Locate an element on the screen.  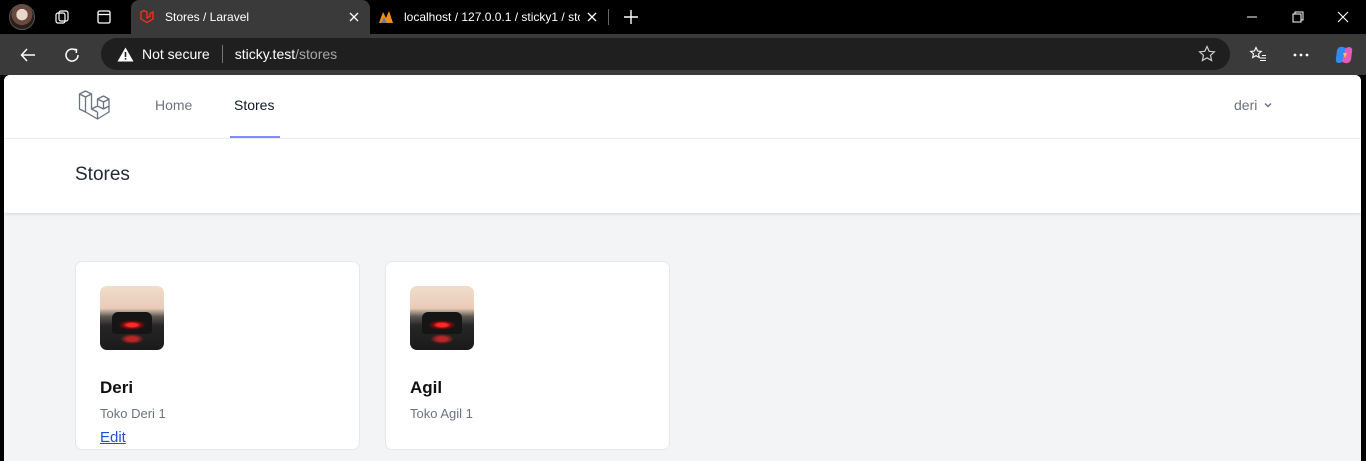
tab-stores: Stores / Laravel is located at coordinates (250, 17).